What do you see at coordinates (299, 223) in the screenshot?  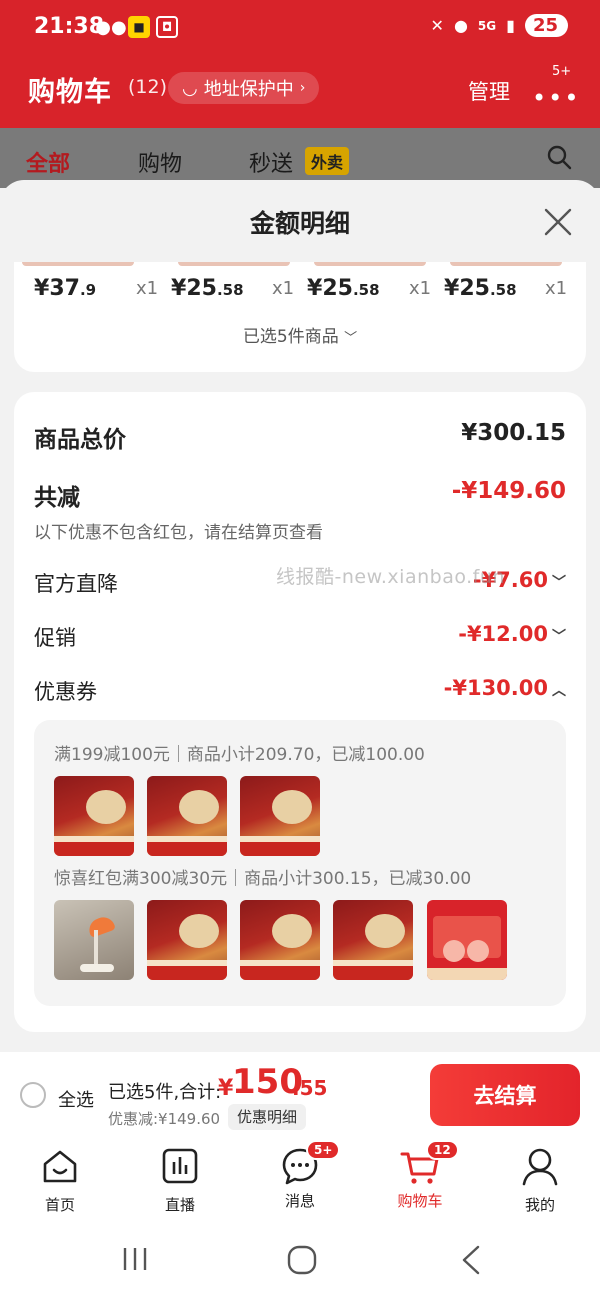 I see `sheet-title: 金额明细` at bounding box center [299, 223].